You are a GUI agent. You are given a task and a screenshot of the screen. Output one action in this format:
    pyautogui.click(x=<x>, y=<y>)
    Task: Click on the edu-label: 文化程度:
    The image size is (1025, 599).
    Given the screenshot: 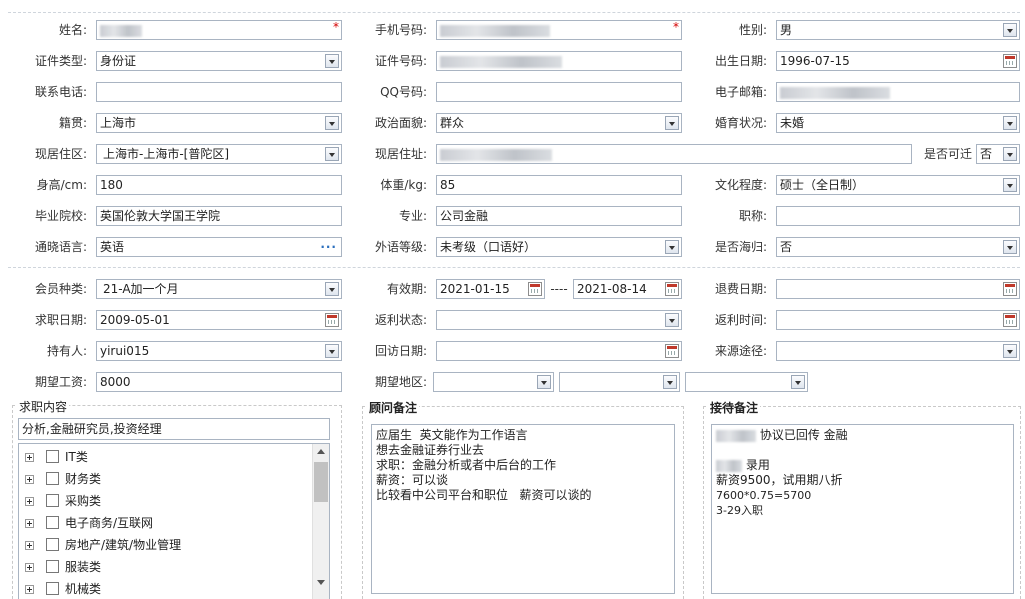 What is the action you would take?
    pyautogui.click(x=740, y=185)
    